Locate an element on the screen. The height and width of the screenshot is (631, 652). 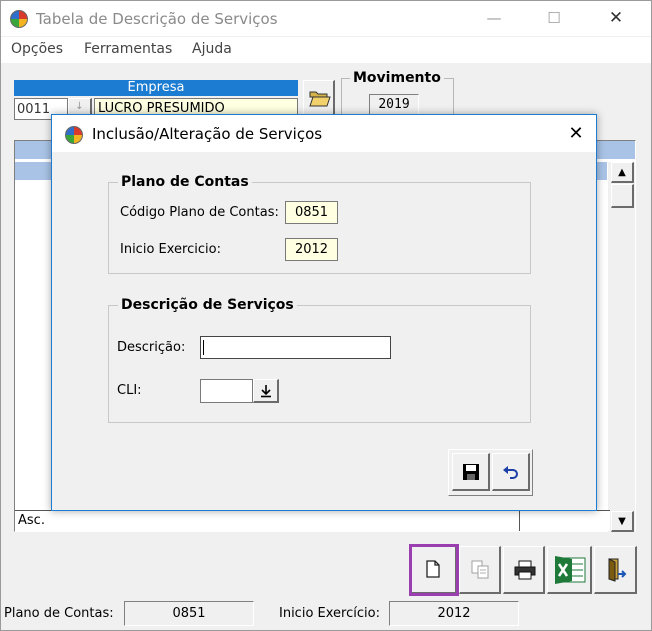
print-button is located at coordinates (524, 570).